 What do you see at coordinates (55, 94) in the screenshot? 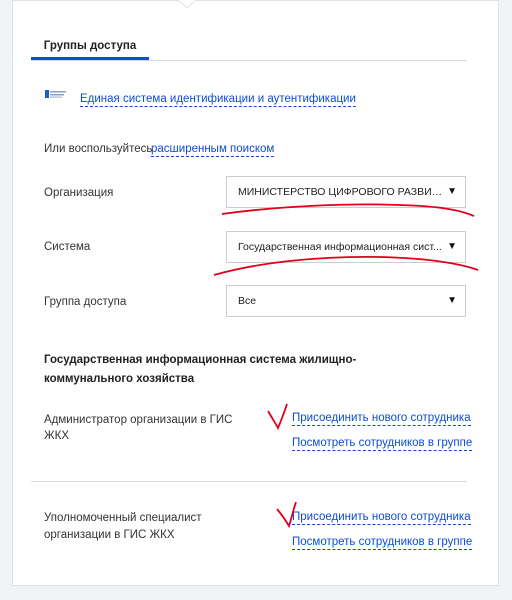
I see `esia-logo-icon` at bounding box center [55, 94].